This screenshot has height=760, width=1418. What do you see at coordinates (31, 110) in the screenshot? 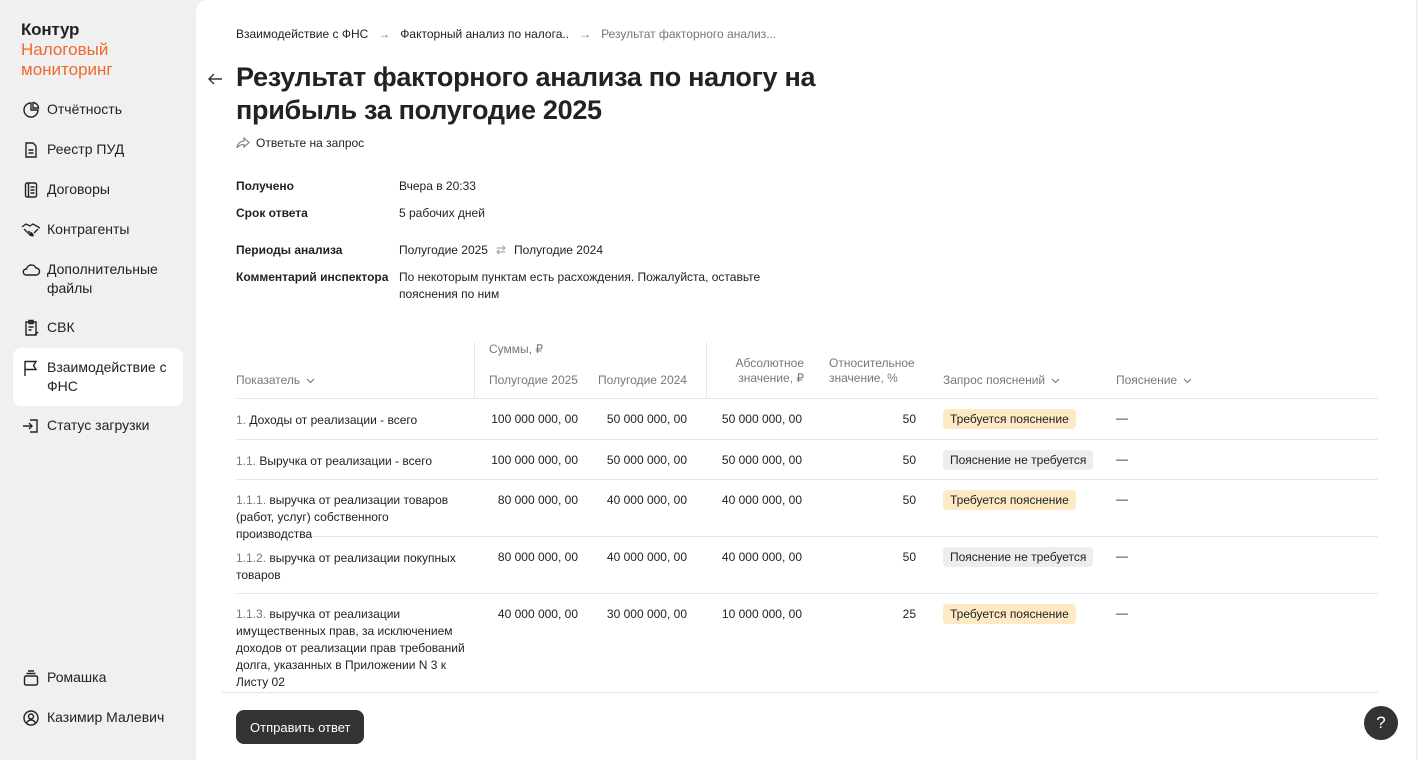
I see `pie-chart-icon` at bounding box center [31, 110].